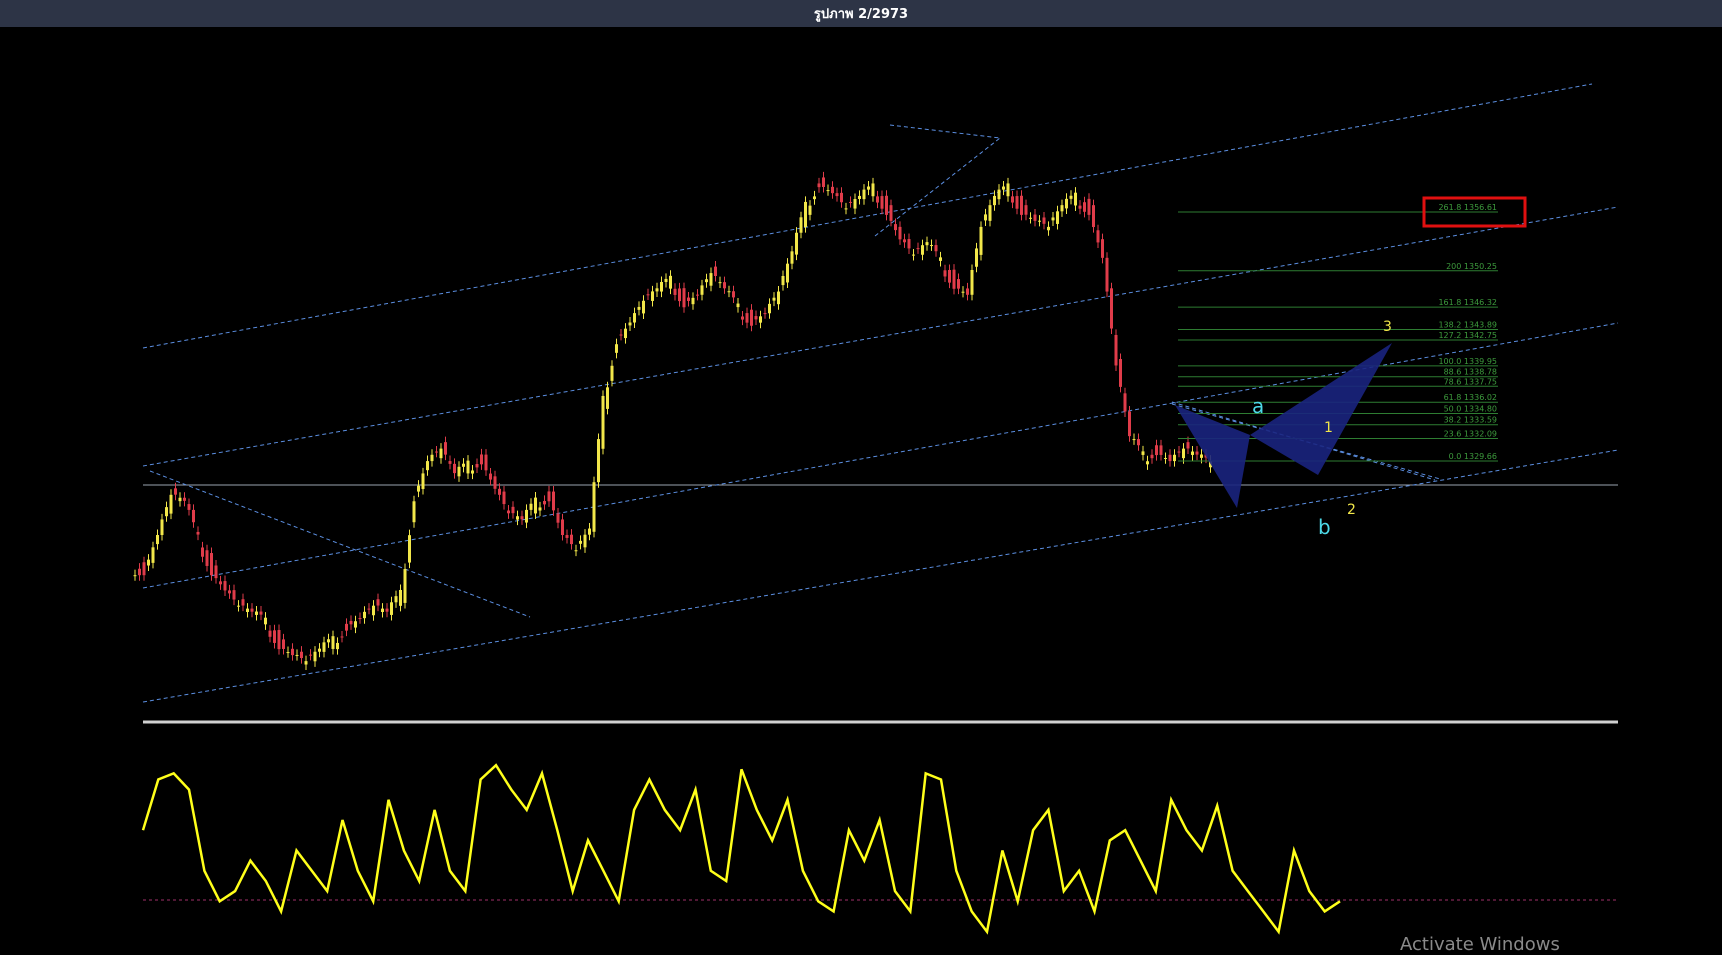  Describe the element at coordinates (1258, 406) in the screenshot. I see `wave-label-a: a` at that location.